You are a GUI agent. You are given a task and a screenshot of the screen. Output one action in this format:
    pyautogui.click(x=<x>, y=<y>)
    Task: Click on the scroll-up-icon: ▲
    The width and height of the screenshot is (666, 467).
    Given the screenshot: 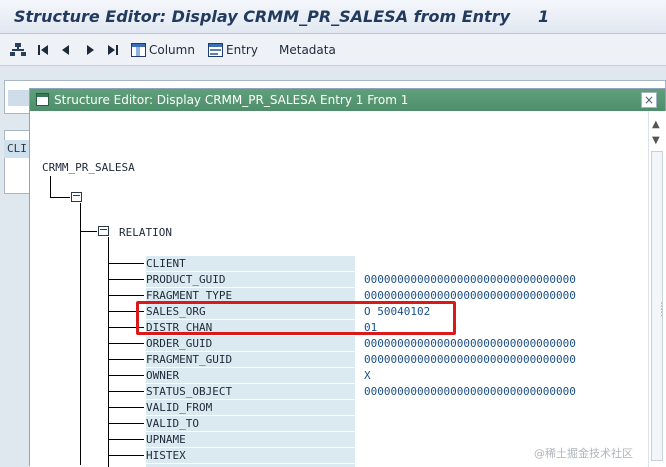 What is the action you would take?
    pyautogui.click(x=656, y=124)
    